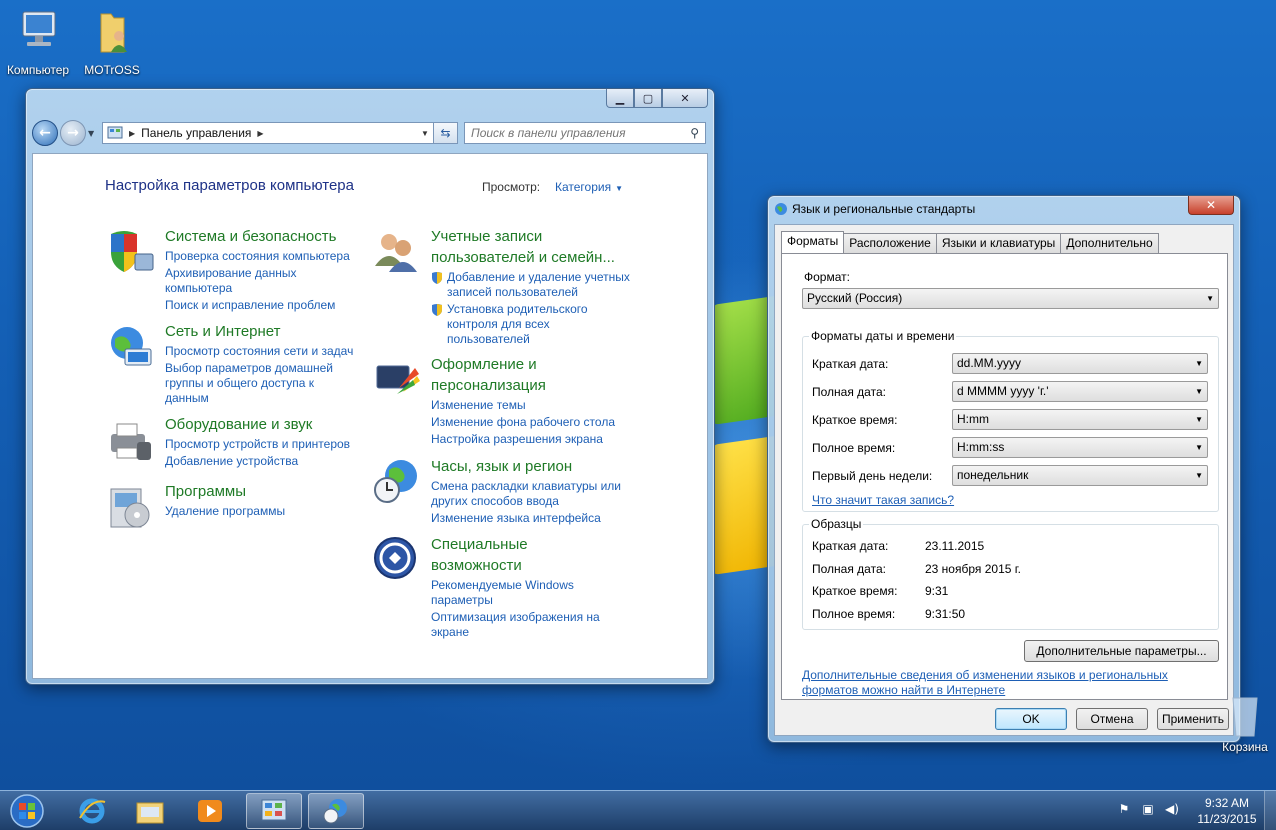  Describe the element at coordinates (259, 351) in the screenshot. I see `category-link: Просмотр состояния сети и задач` at that location.